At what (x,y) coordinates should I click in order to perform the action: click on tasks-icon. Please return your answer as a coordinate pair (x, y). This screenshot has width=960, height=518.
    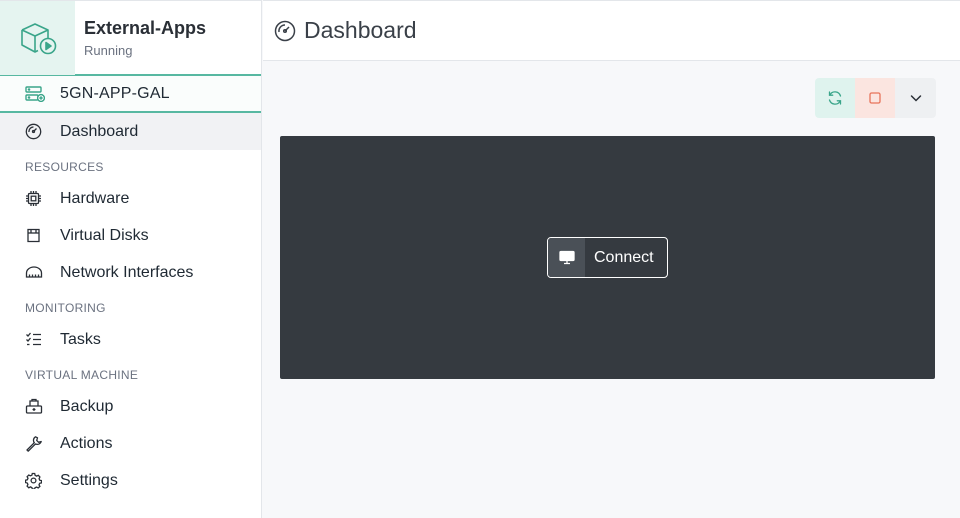
    Looking at the image, I should click on (33, 339).